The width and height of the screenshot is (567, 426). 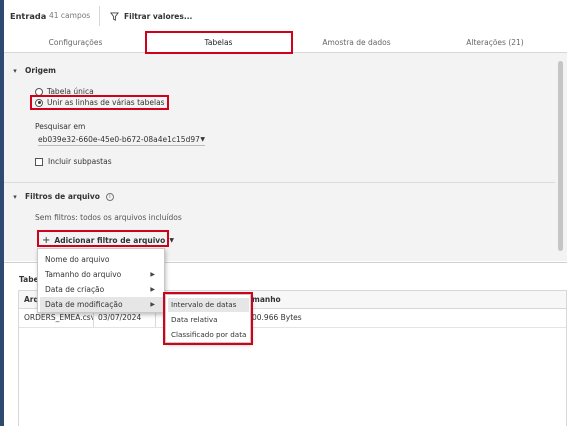 I want to click on no-filters-text: Sem filtros: todos os arquivos incluídos, so click(x=108, y=217).